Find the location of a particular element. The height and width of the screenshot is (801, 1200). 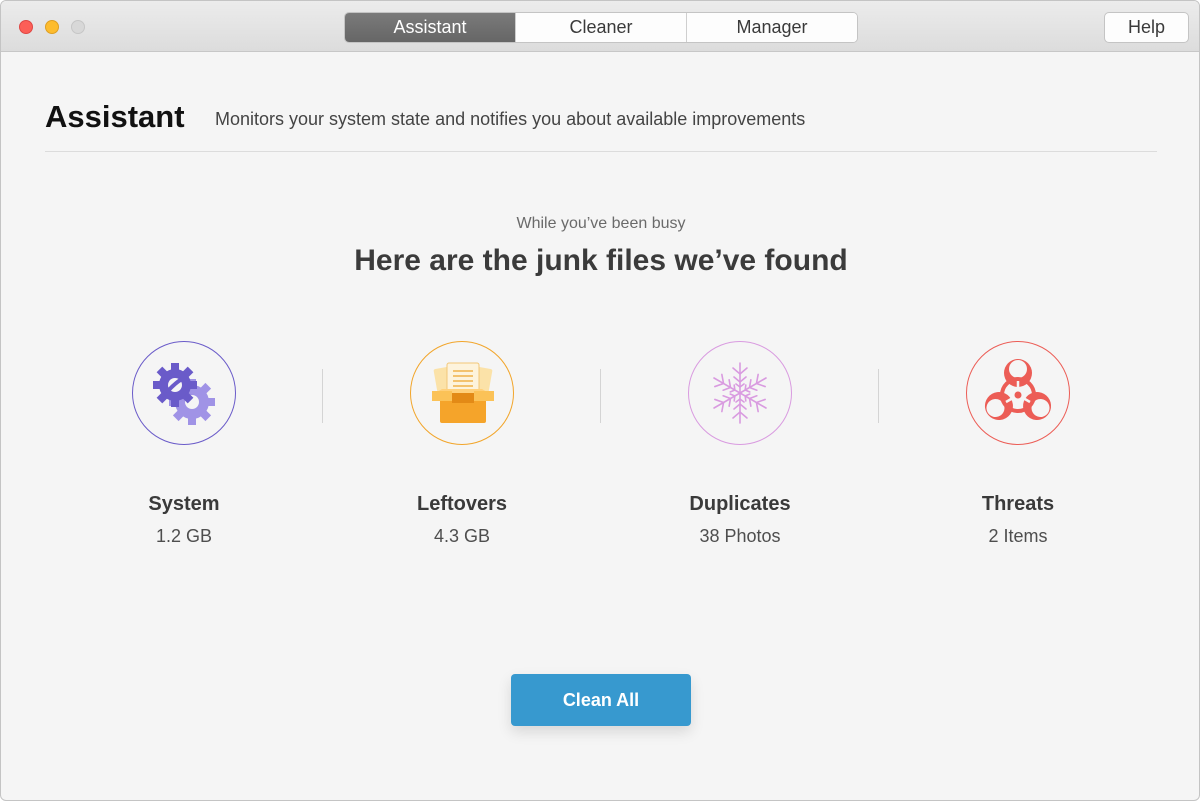

page-title: Assistant is located at coordinates (115, 116).